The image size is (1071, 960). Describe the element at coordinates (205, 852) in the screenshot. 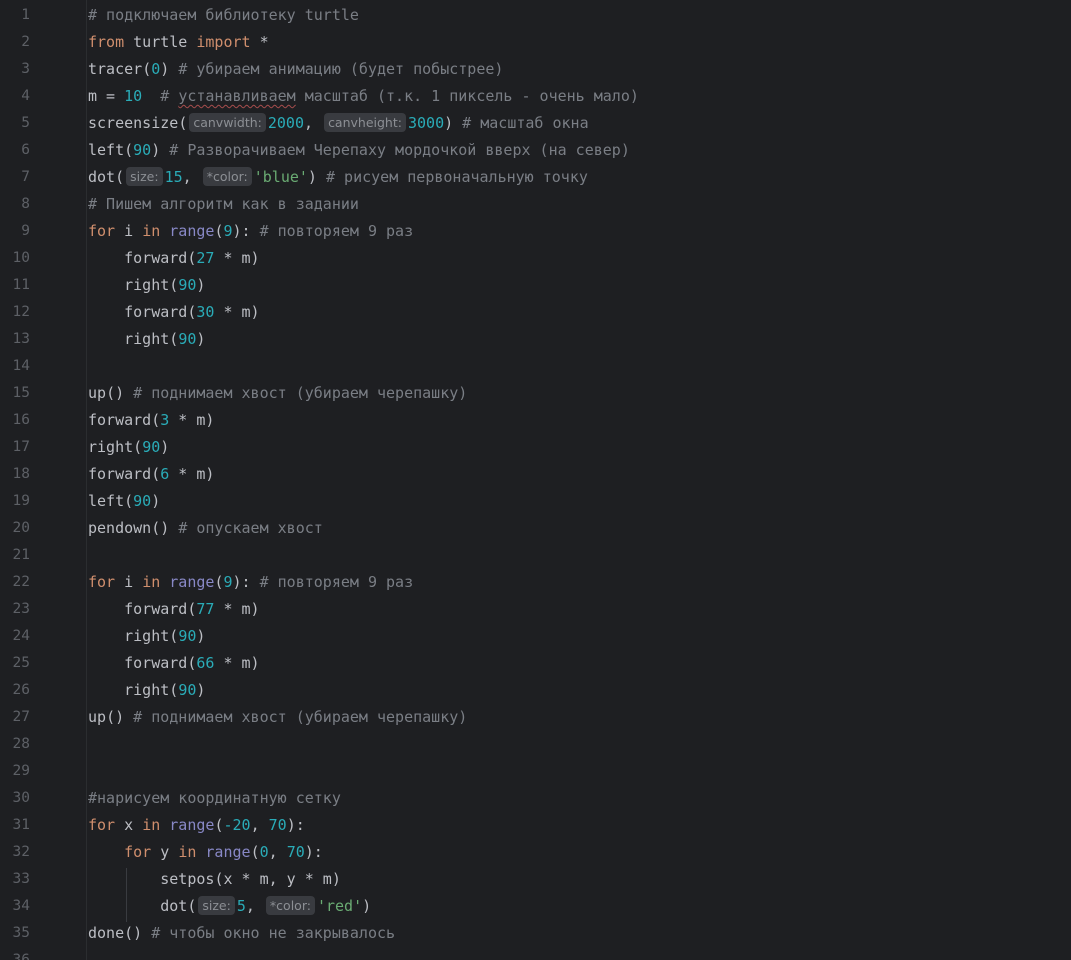

I see `line-content: for y in range(0, 70):` at that location.